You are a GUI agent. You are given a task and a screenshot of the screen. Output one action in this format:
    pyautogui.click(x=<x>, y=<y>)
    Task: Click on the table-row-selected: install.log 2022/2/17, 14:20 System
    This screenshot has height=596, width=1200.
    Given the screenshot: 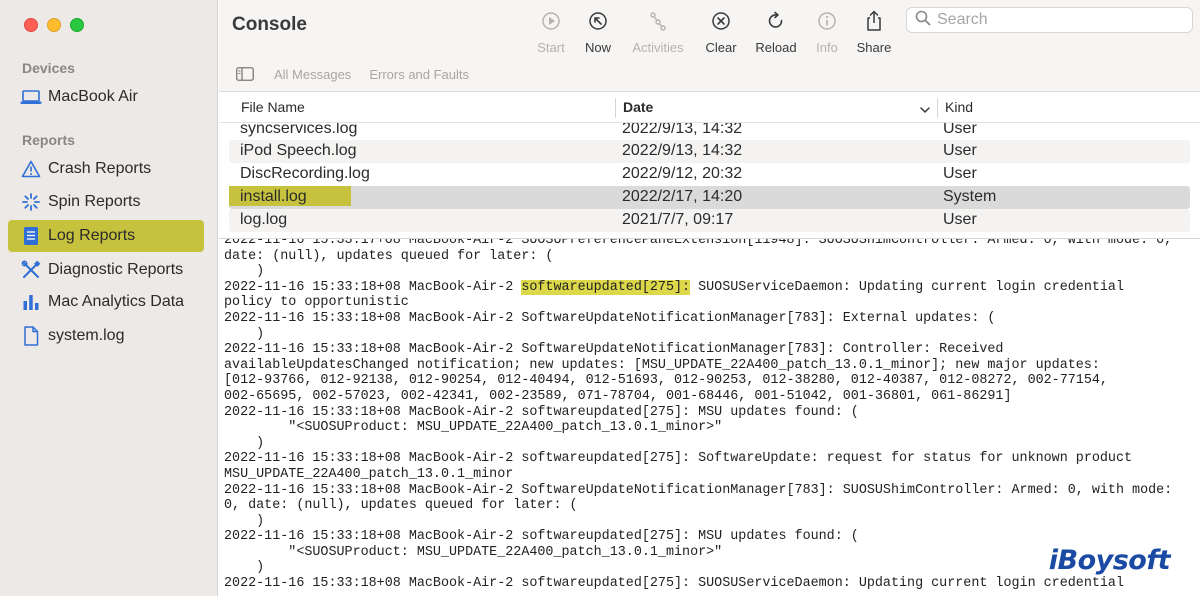 What is the action you would take?
    pyautogui.click(x=709, y=197)
    